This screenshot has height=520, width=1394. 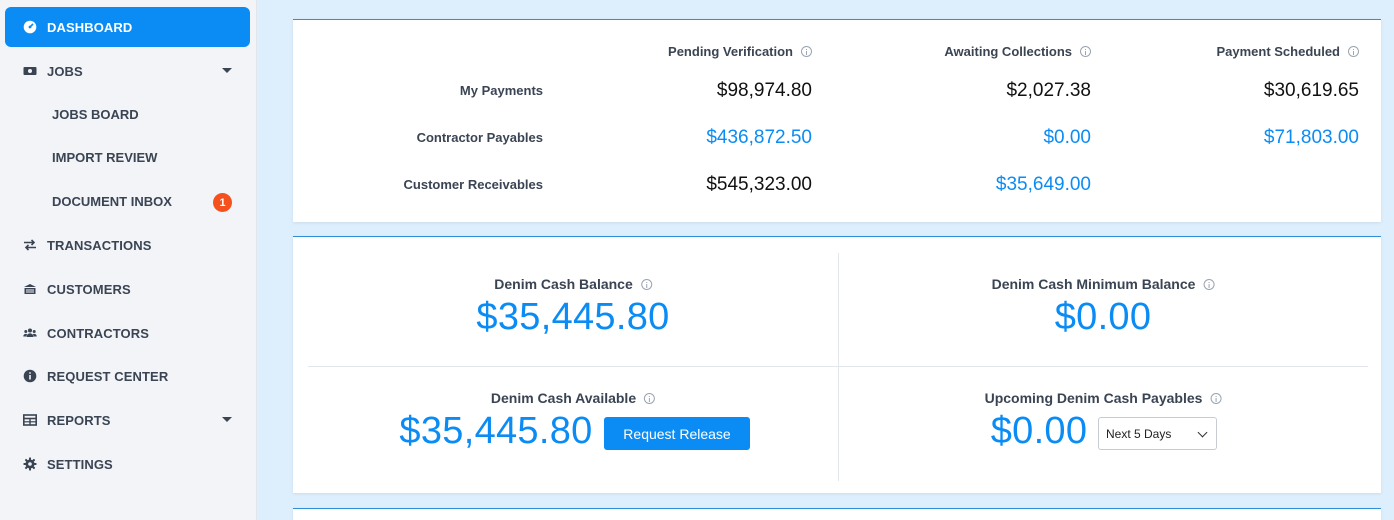 What do you see at coordinates (89, 289) in the screenshot?
I see `sidebar-item-label: CUSTOMERS` at bounding box center [89, 289].